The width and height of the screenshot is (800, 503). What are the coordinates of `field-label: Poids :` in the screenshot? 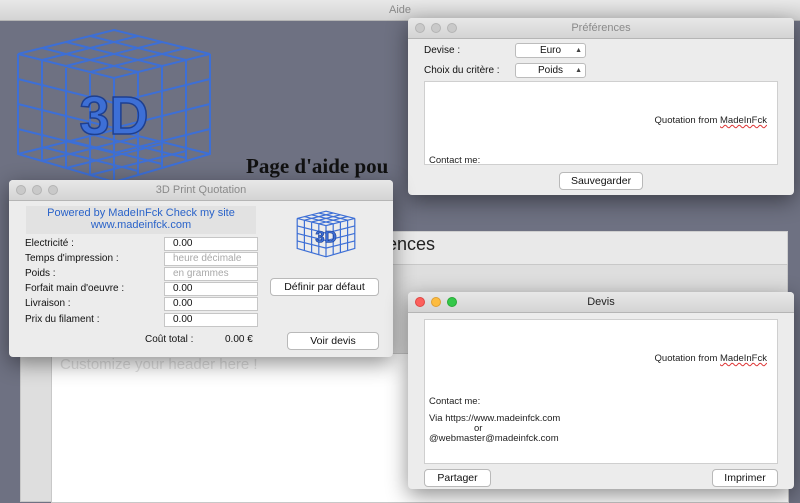 It's located at (40, 273).